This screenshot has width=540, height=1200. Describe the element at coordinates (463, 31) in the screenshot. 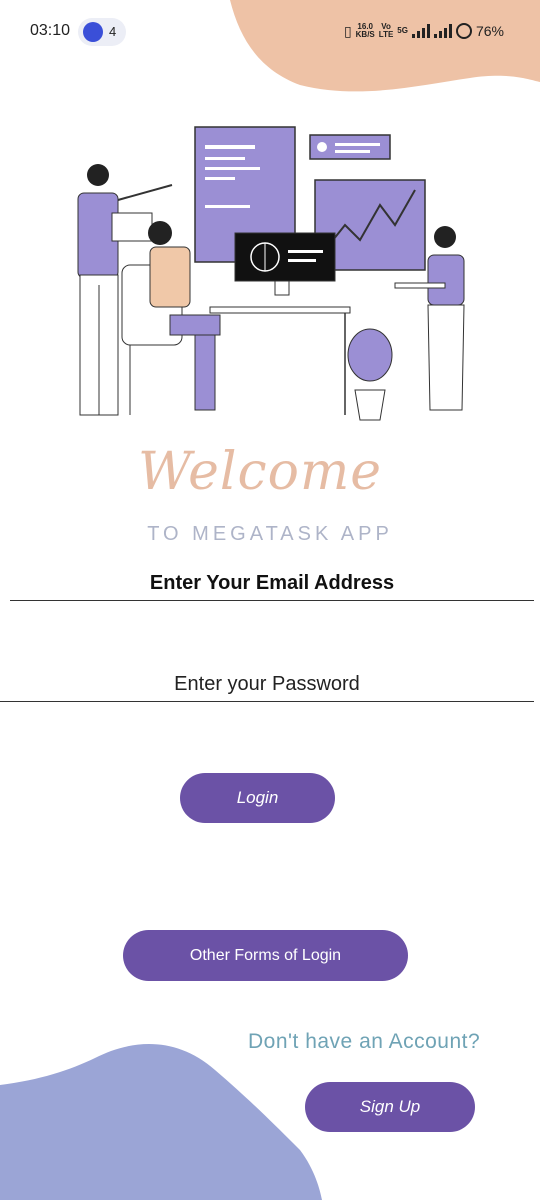

I see `battery-icon` at that location.